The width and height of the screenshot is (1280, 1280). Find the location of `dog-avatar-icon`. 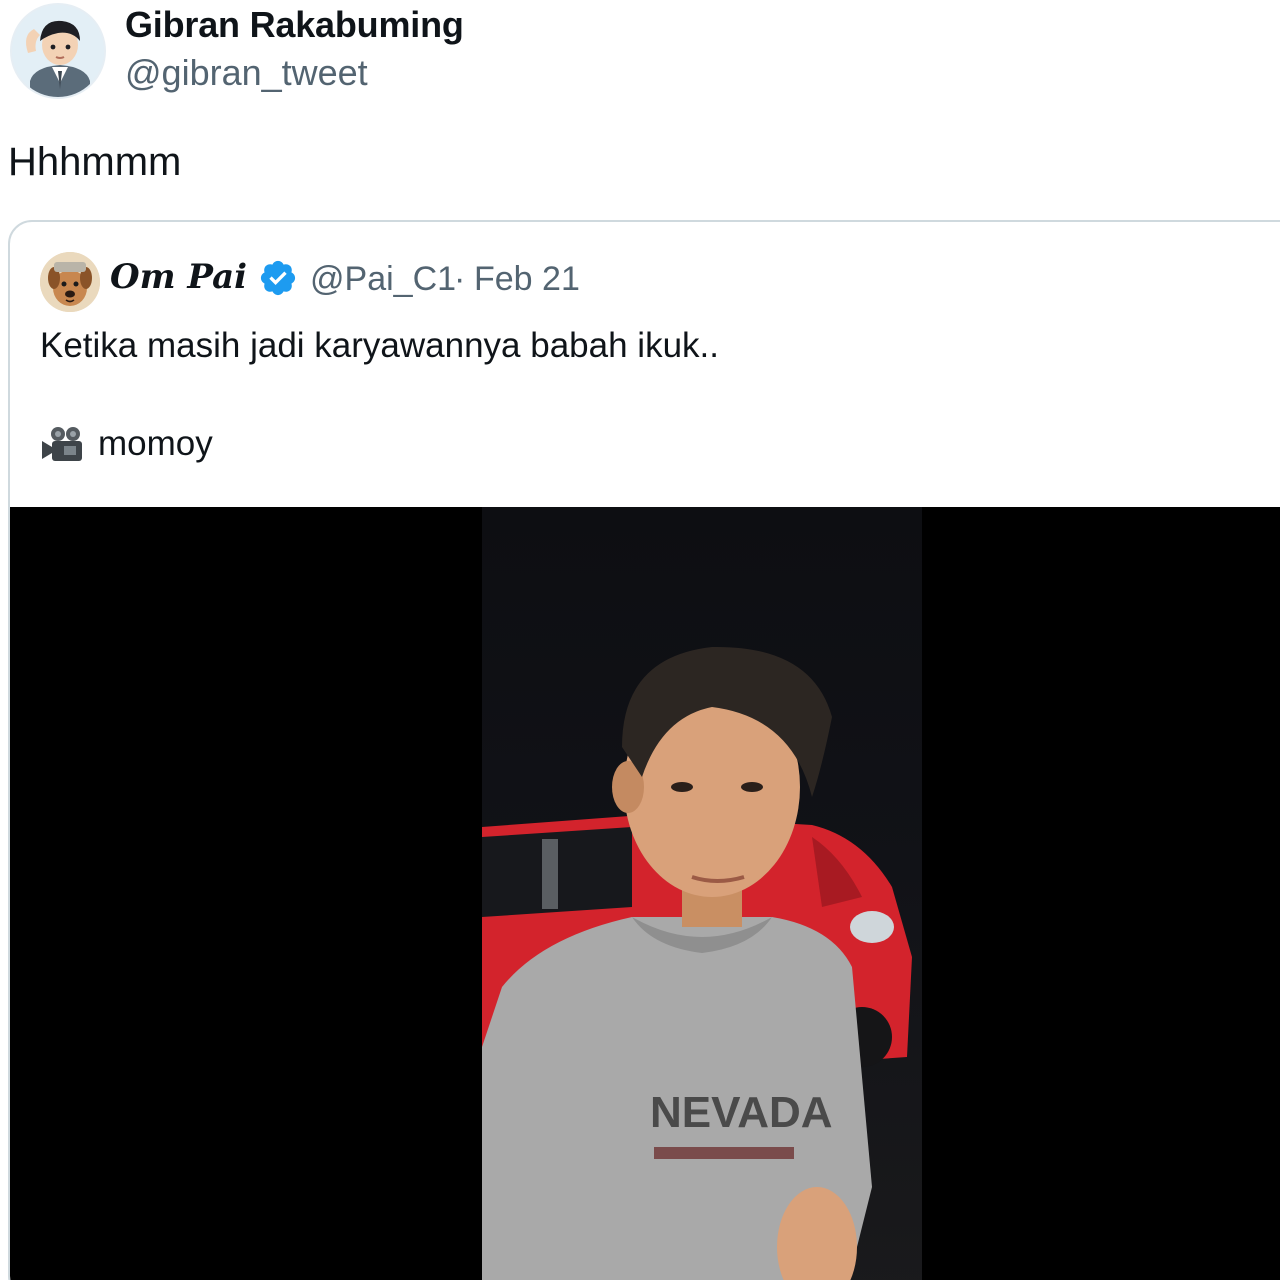

dog-avatar-icon is located at coordinates (70, 282).